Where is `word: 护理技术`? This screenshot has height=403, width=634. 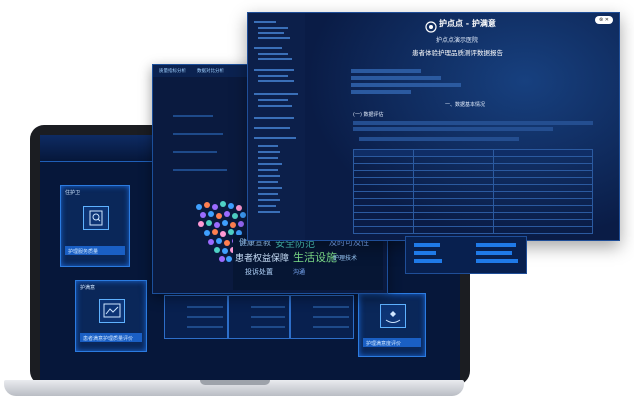
word: 护理技术 is located at coordinates (345, 258).